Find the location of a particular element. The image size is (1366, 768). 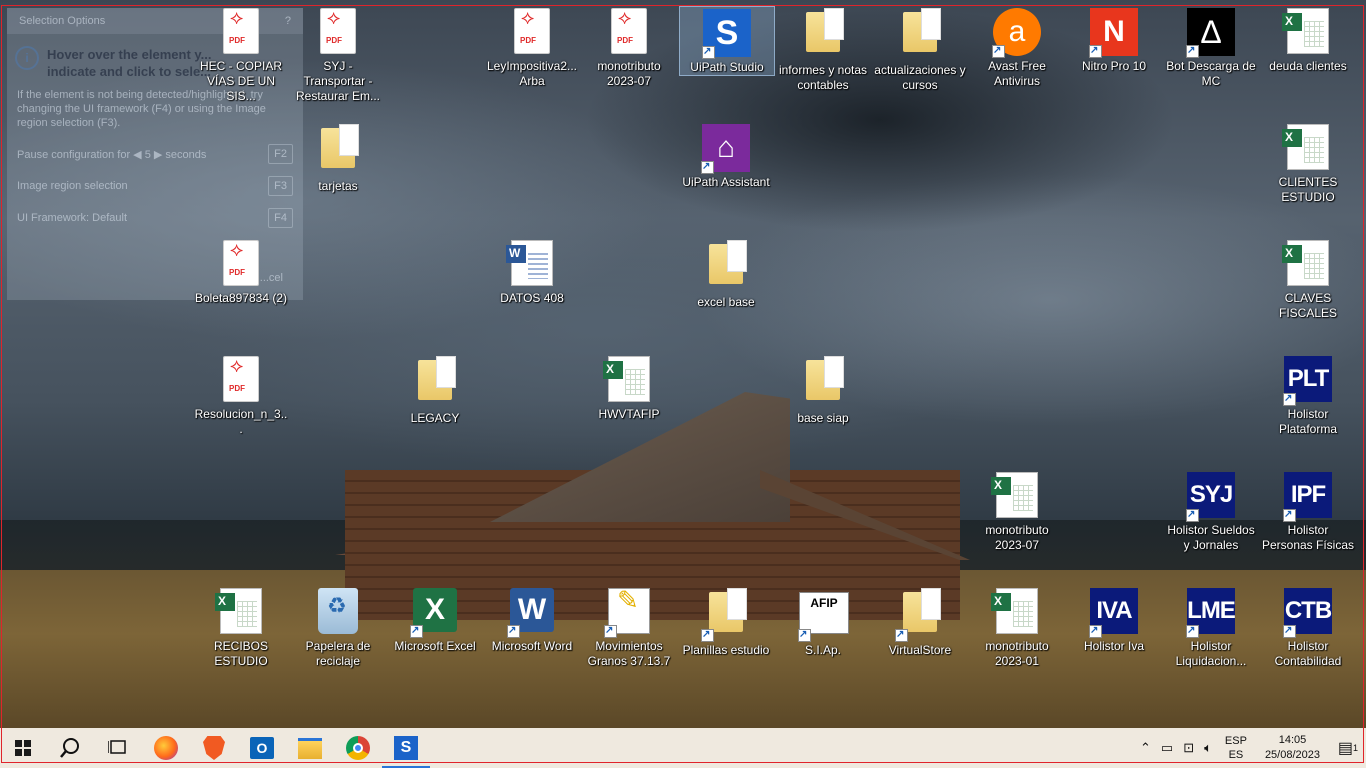

search-icon is located at coordinates (69, 748).